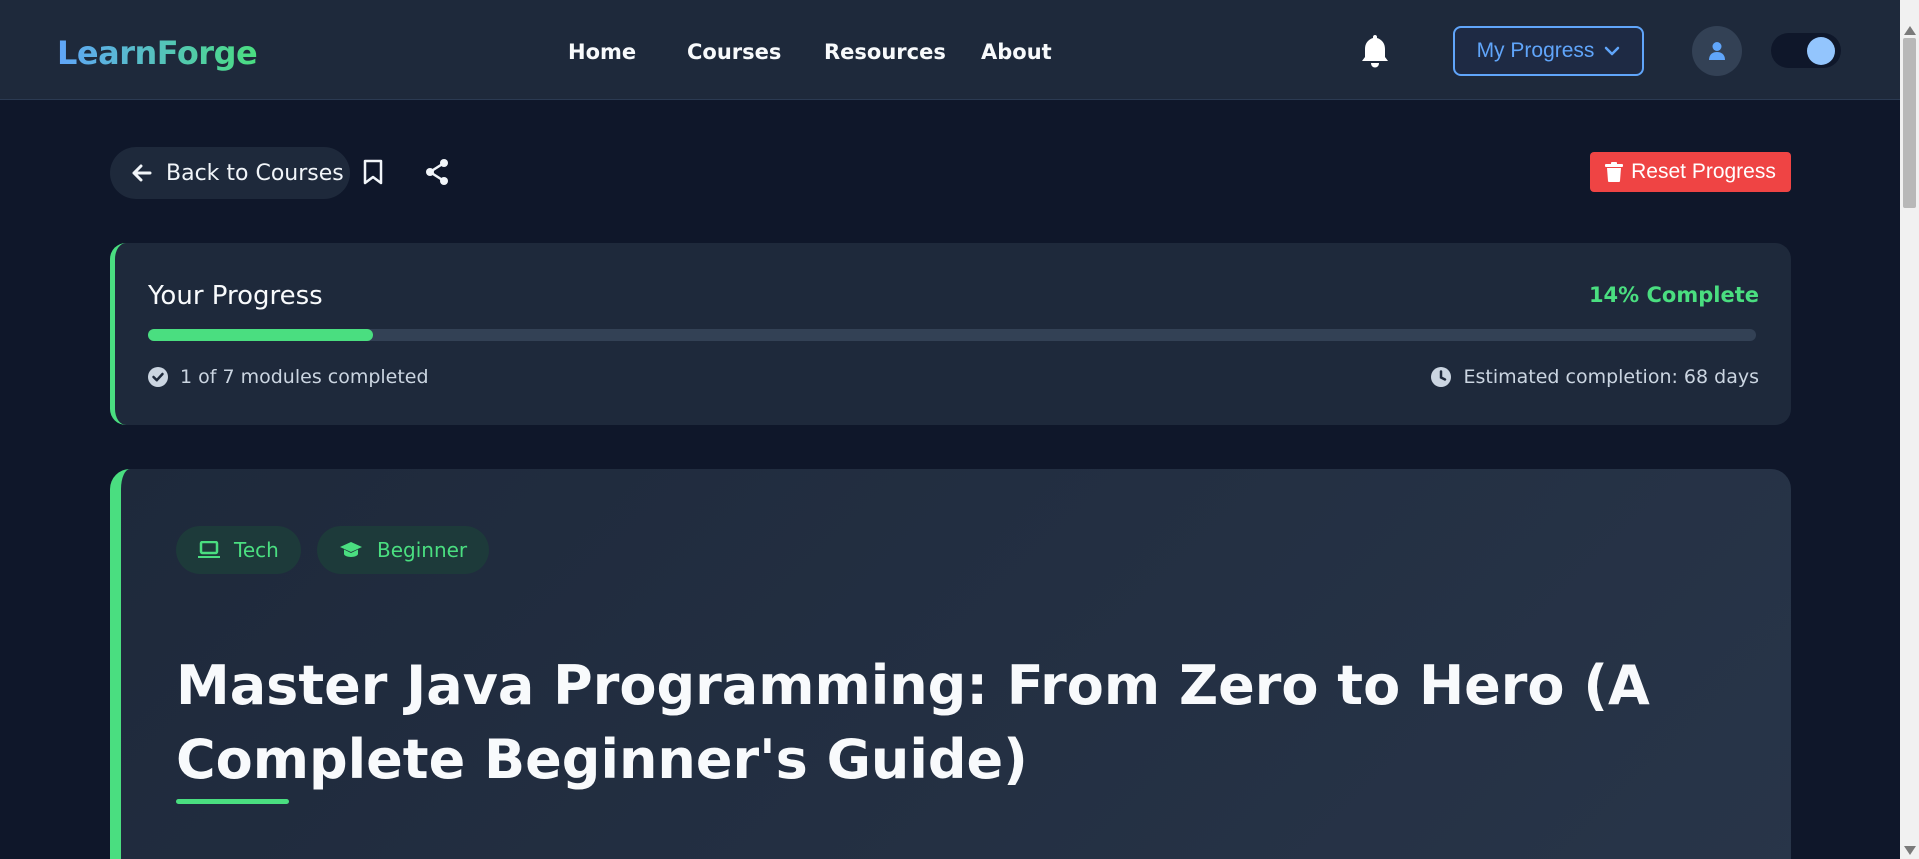  I want to click on tag-tech-label: Tech, so click(256, 550).